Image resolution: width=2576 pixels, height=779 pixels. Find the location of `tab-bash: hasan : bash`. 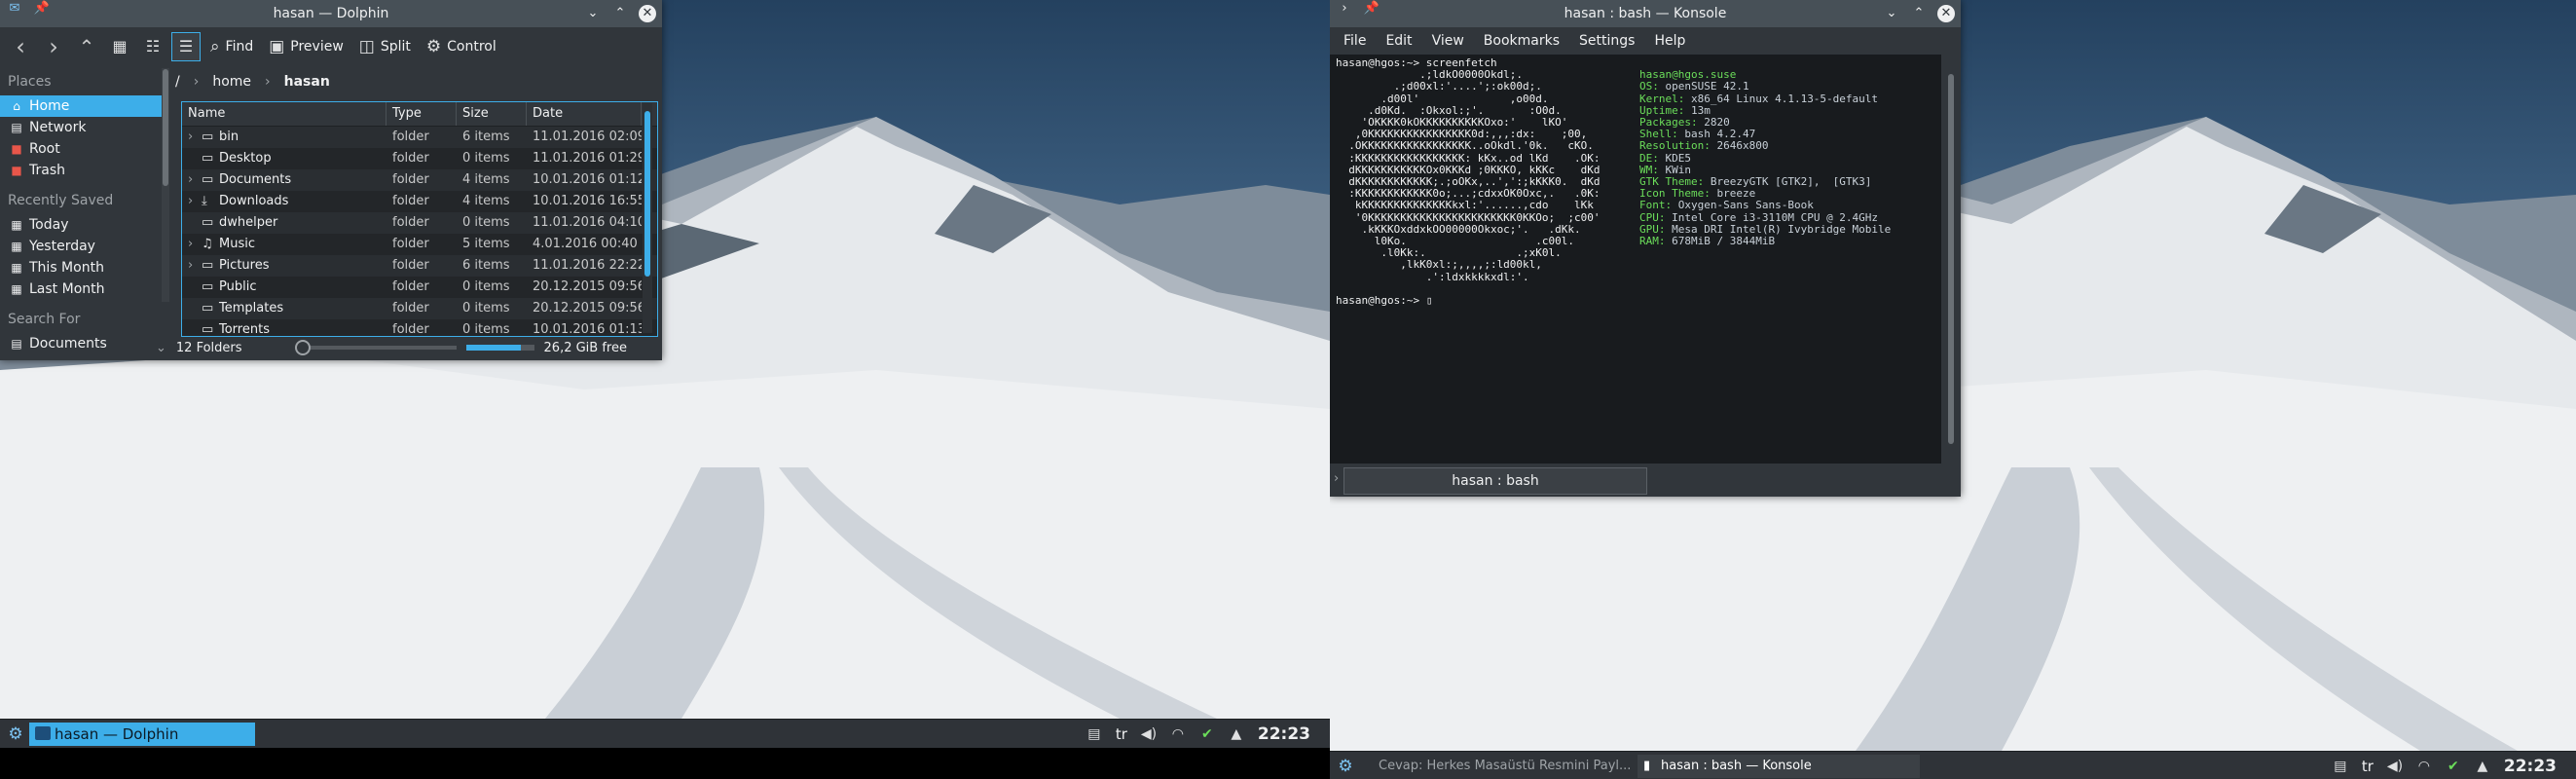

tab-bash: hasan : bash is located at coordinates (1495, 481).